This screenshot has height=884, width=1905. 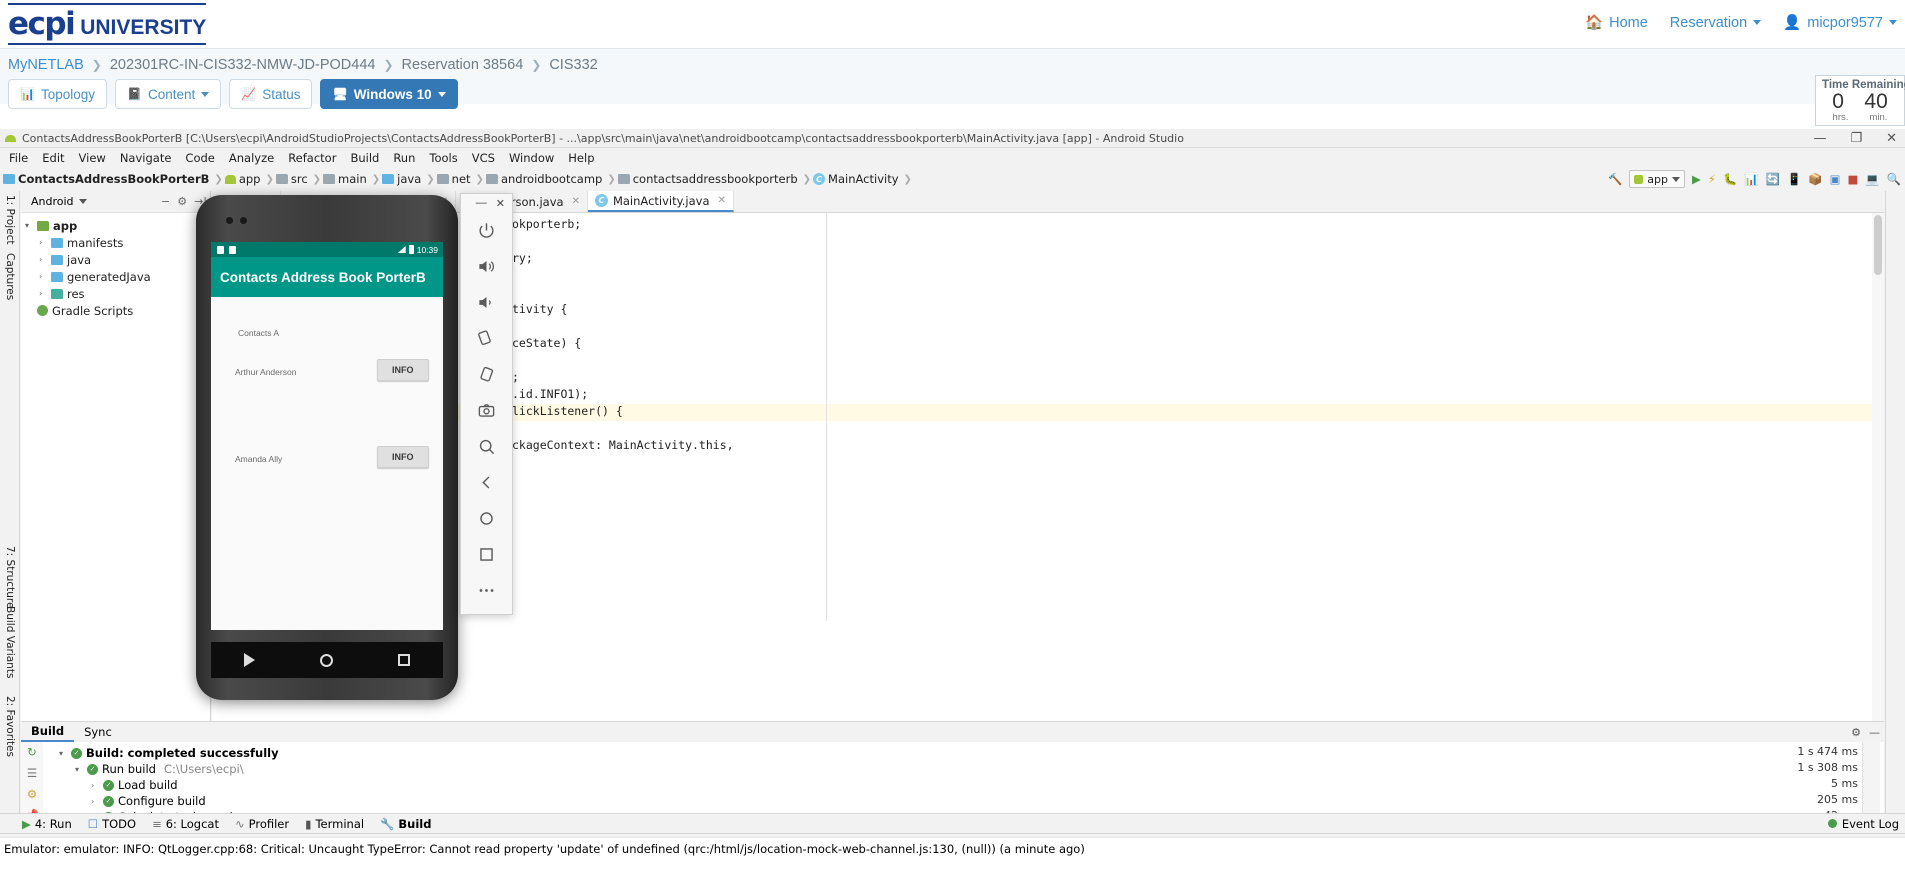 I want to click on navbar-item-mainactivity: C MainActivity, so click(x=856, y=179).